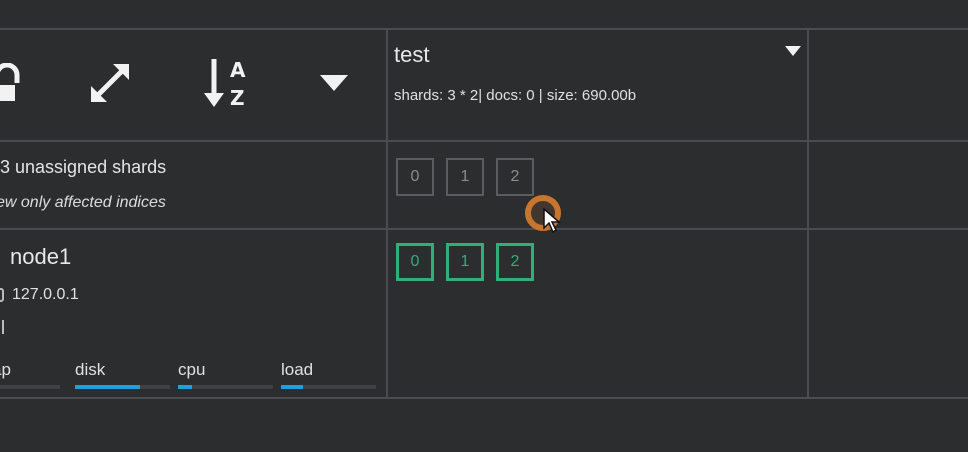 The height and width of the screenshot is (452, 968). I want to click on expand-arrows-icon, so click(110, 83).